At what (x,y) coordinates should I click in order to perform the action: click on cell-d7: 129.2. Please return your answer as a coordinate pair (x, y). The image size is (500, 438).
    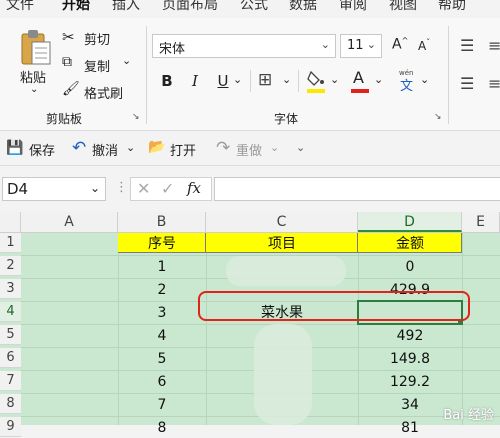
    Looking at the image, I should click on (410, 382).